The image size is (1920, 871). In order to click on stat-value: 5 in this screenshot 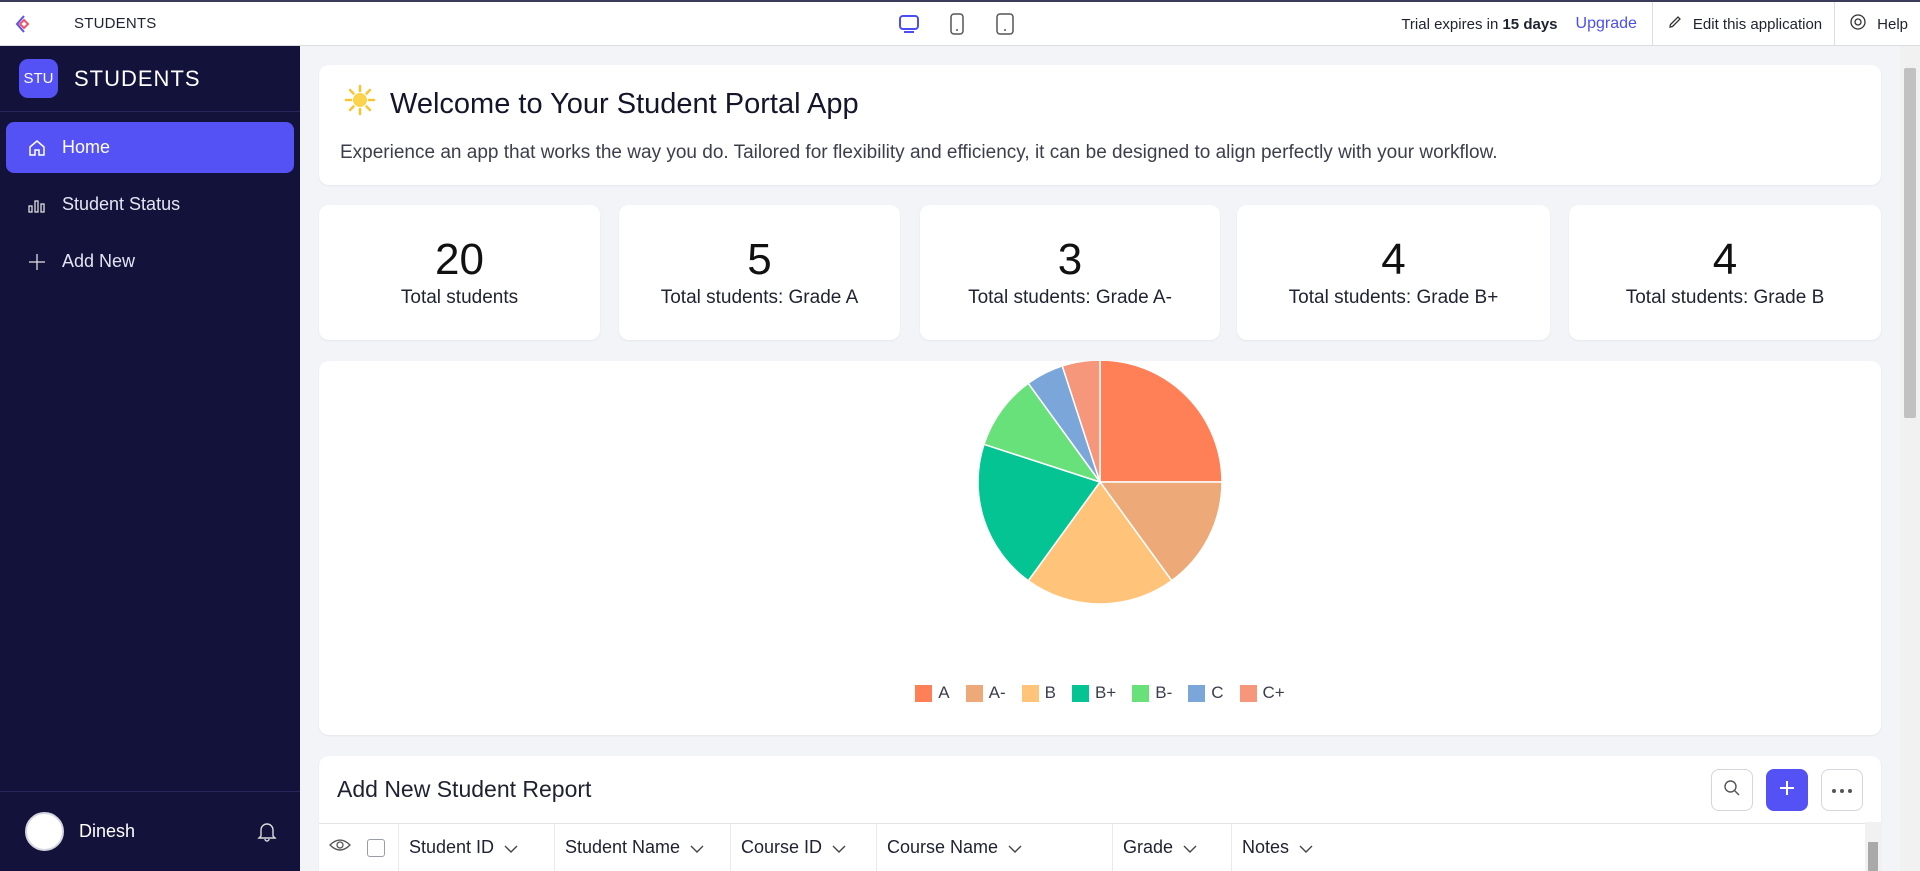, I will do `click(759, 259)`.